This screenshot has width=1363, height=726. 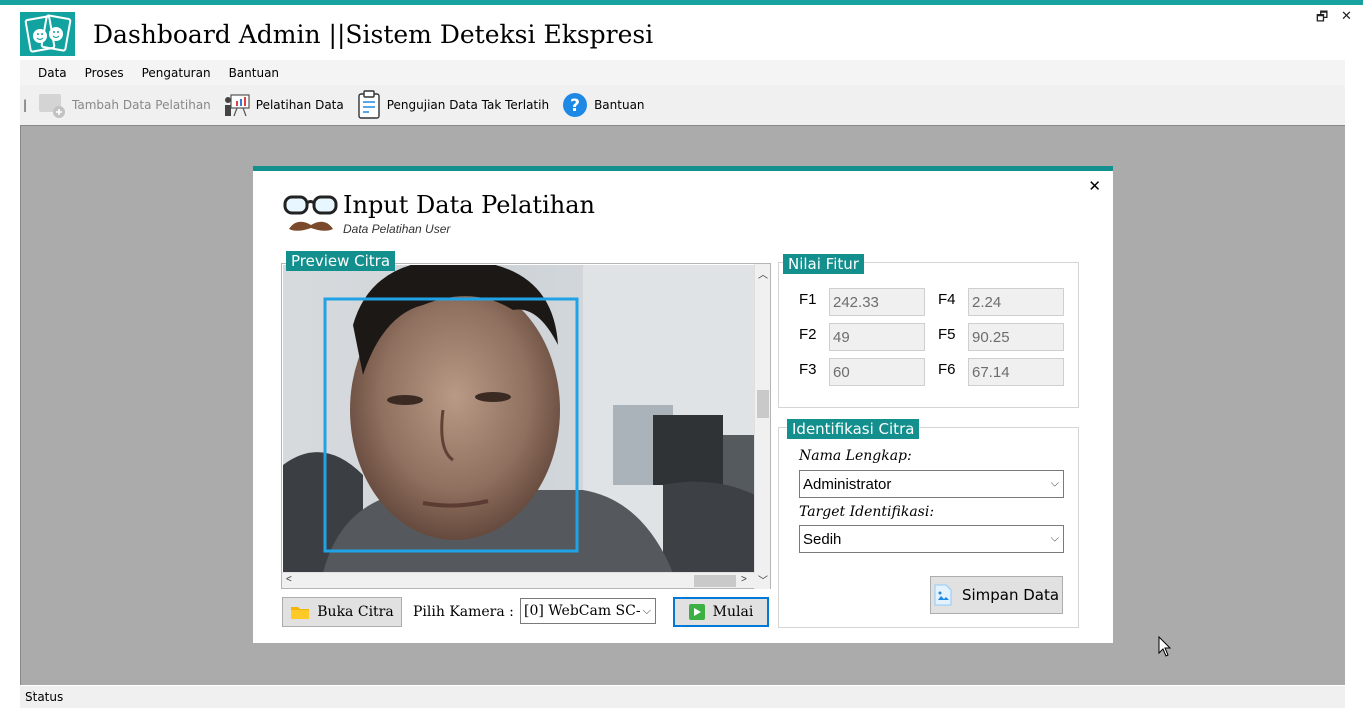 I want to click on camera-preview-image, so click(x=519, y=419).